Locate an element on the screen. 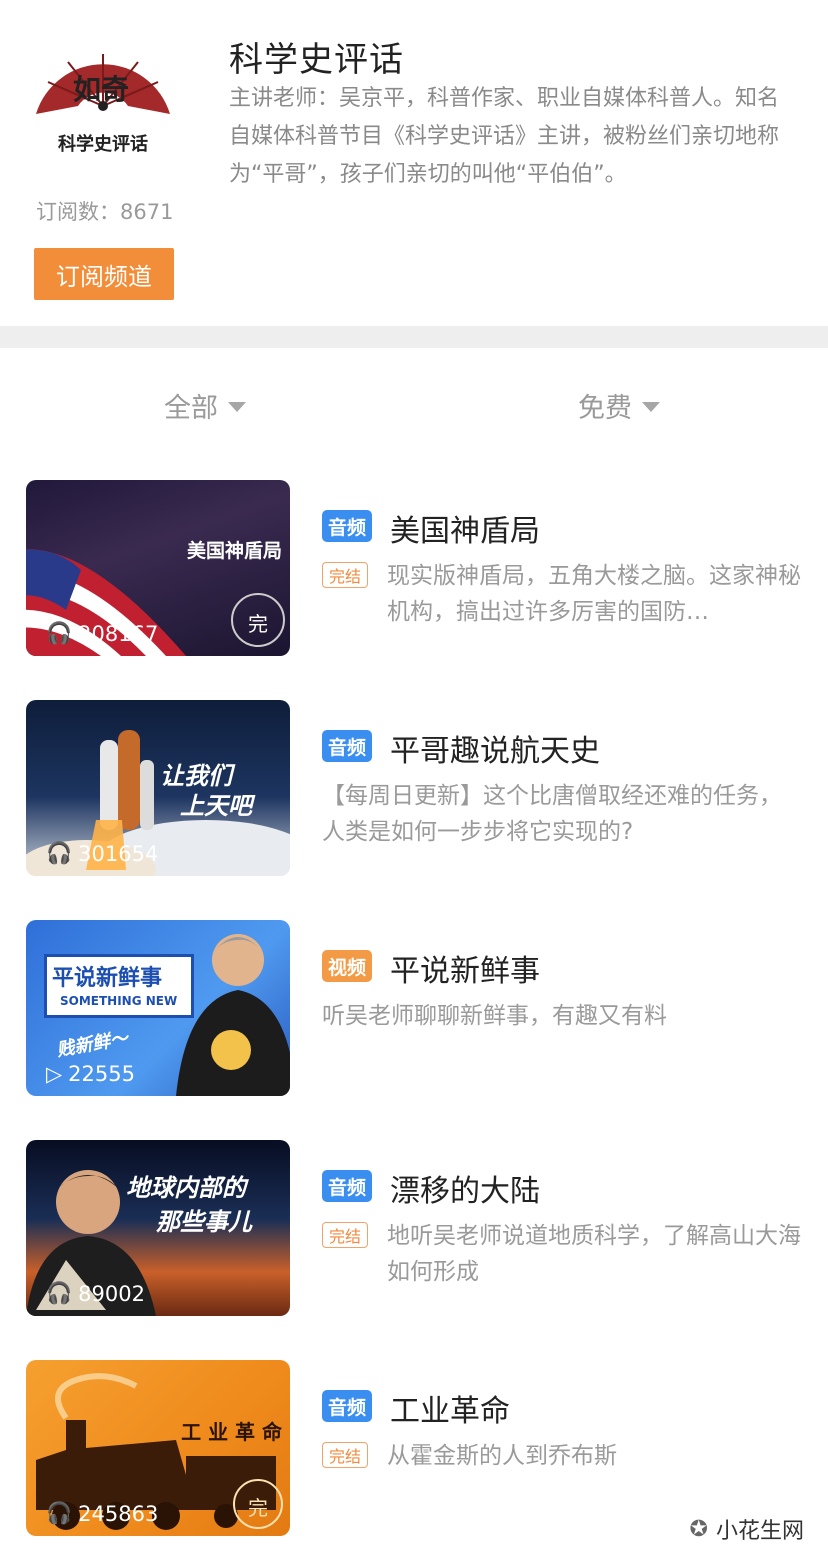 This screenshot has width=828, height=1559. watermark: ✪ 小花生网 is located at coordinates (746, 1530).